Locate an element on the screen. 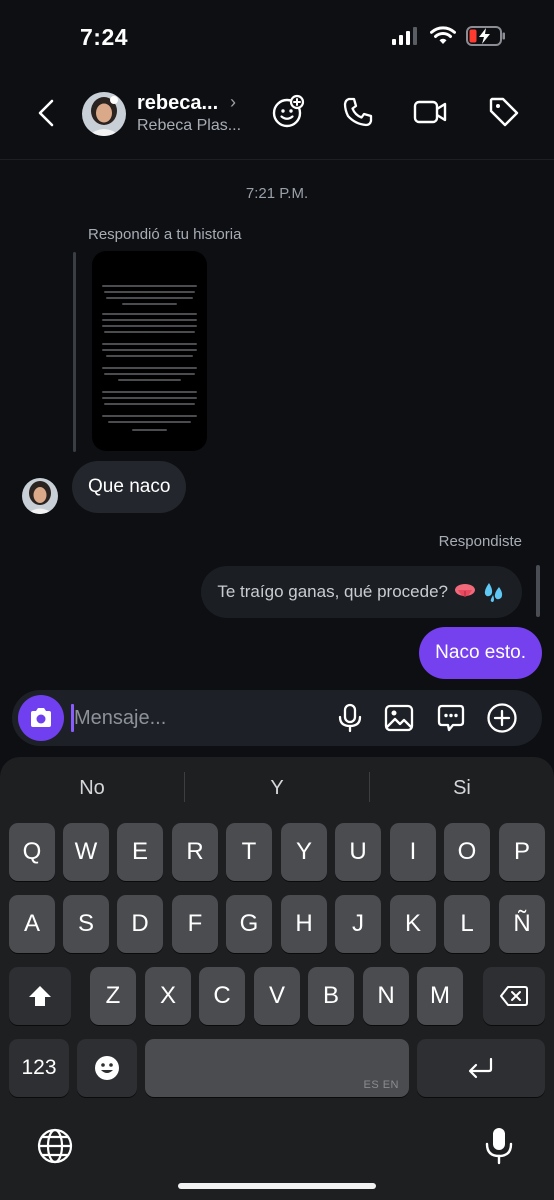 The image size is (554, 1200). sticker-button is located at coordinates (451, 718).